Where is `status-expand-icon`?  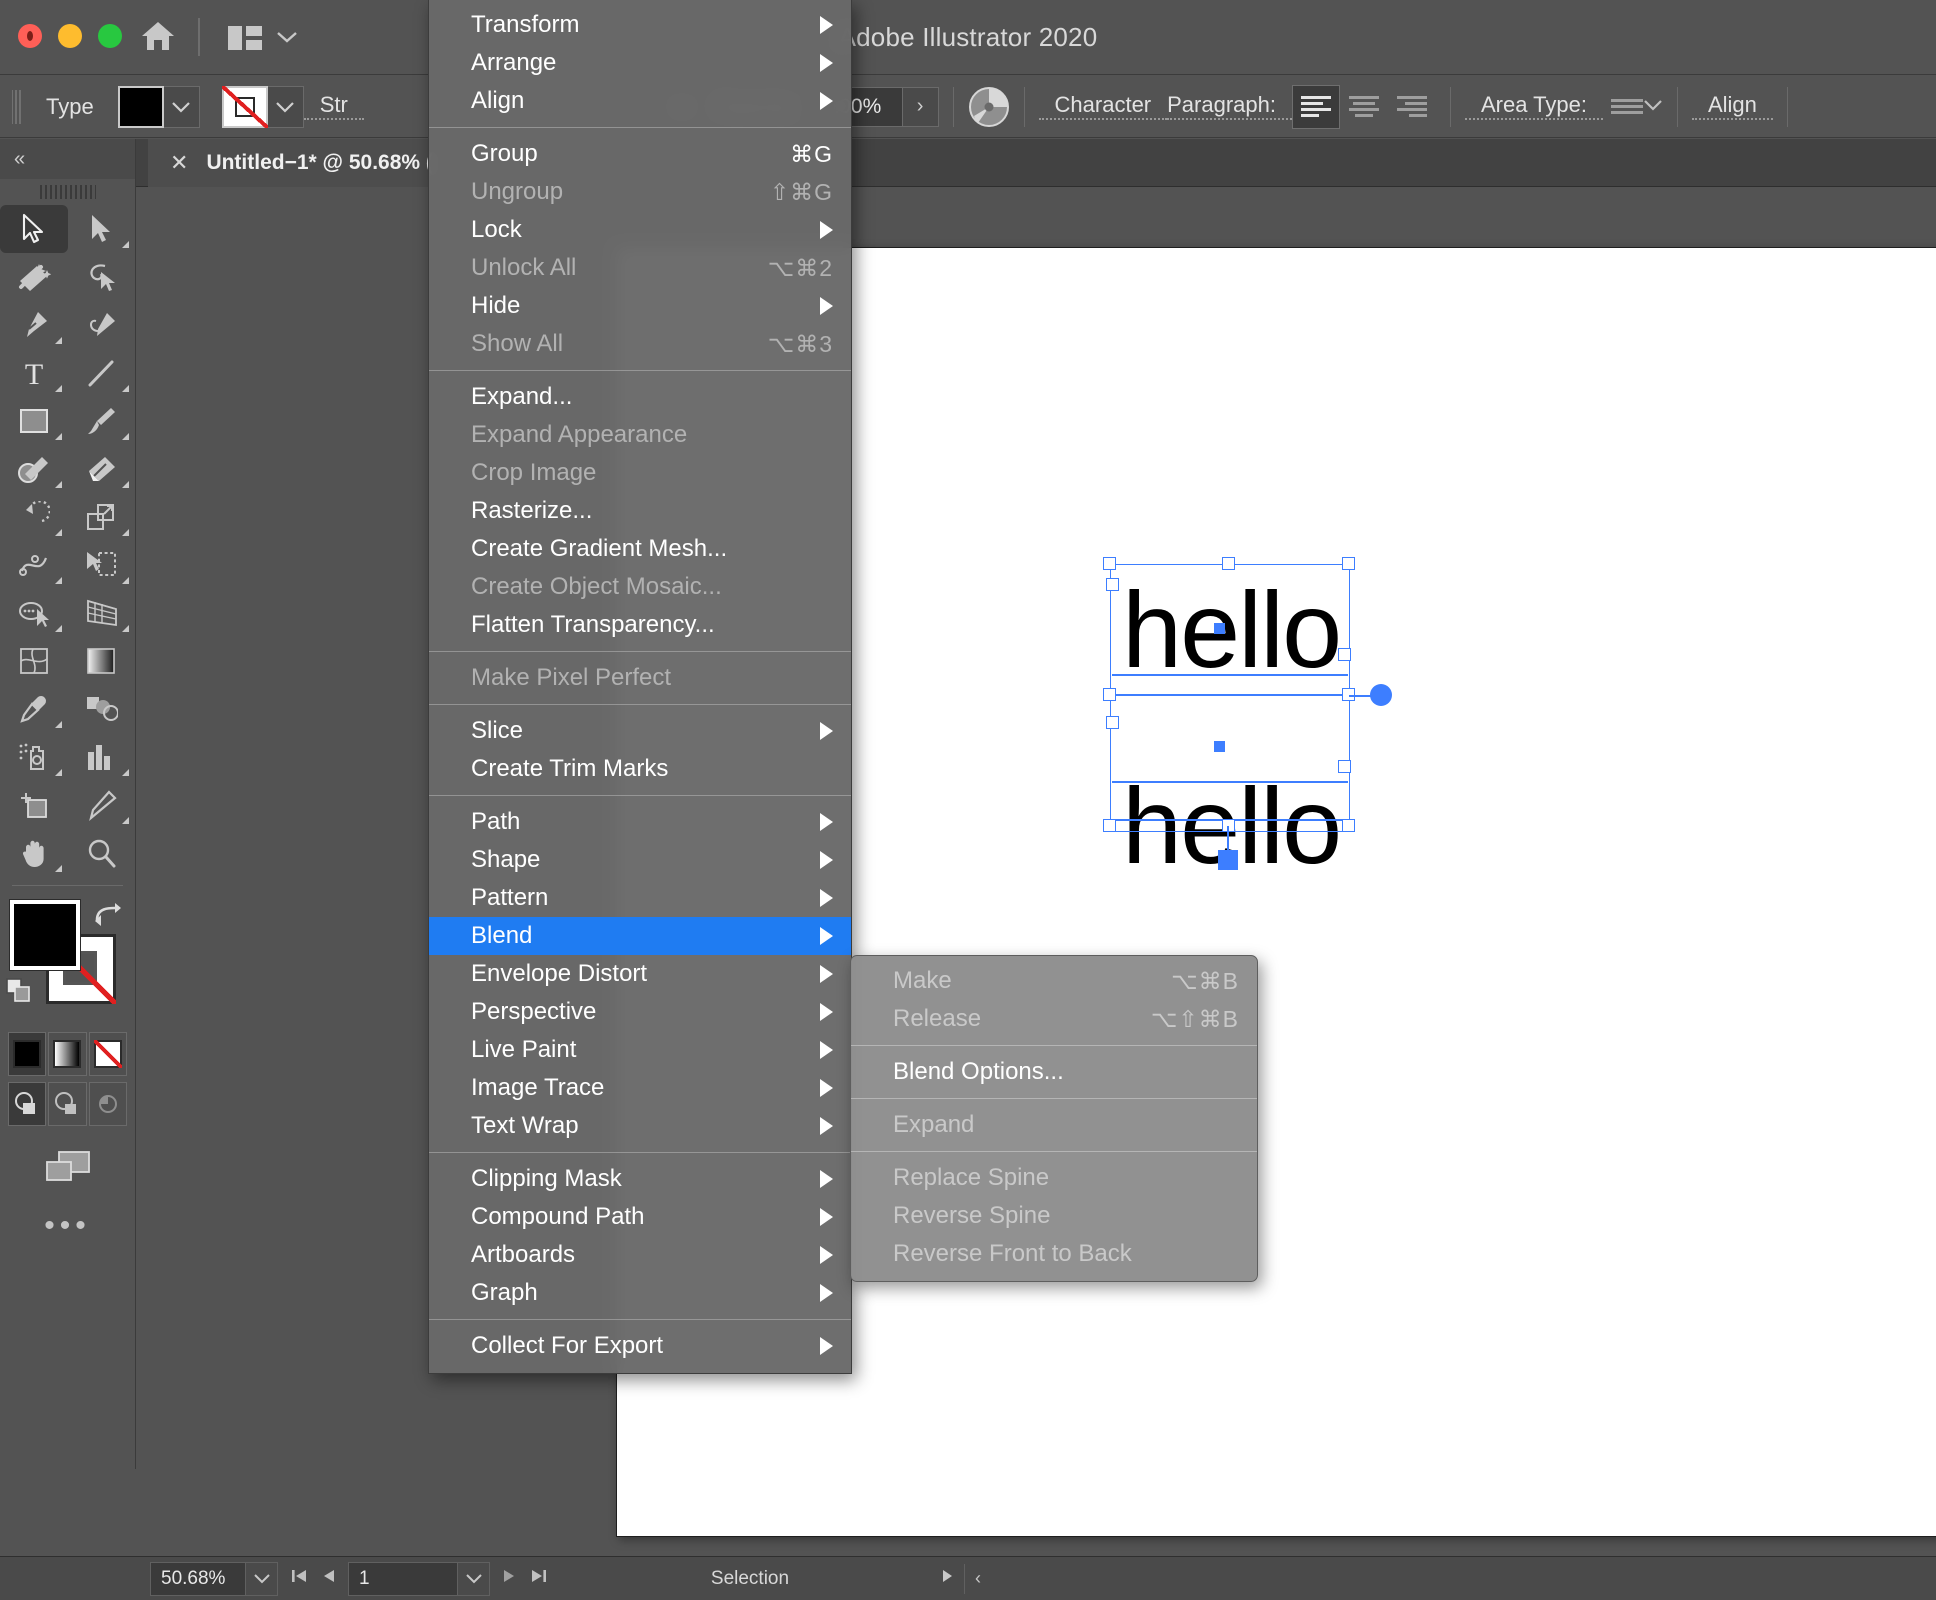
status-expand-icon is located at coordinates (947, 1578).